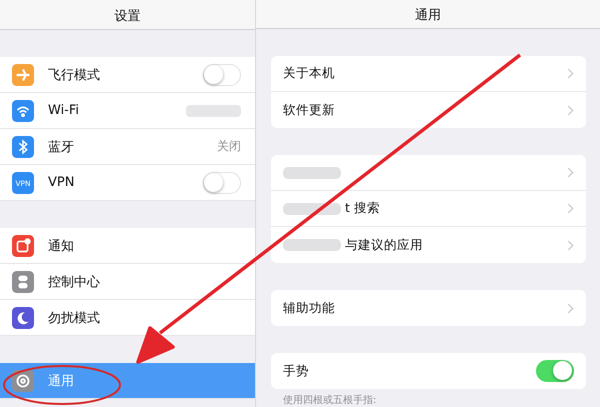 Image resolution: width=600 pixels, height=407 pixels. I want to click on settings-row: 手势, so click(428, 371).